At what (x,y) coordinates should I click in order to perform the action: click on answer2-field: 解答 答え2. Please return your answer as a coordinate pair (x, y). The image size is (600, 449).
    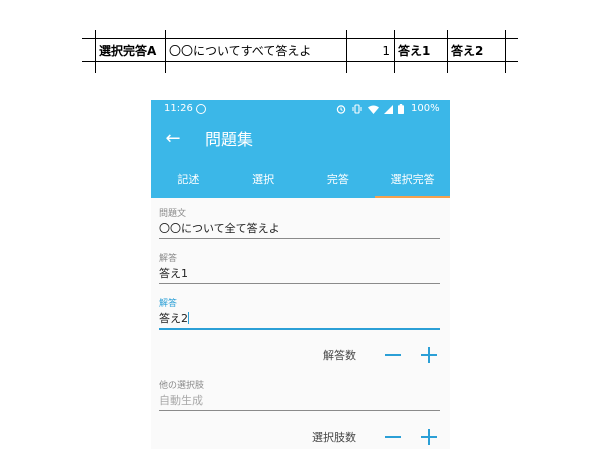
    Looking at the image, I should click on (299, 314).